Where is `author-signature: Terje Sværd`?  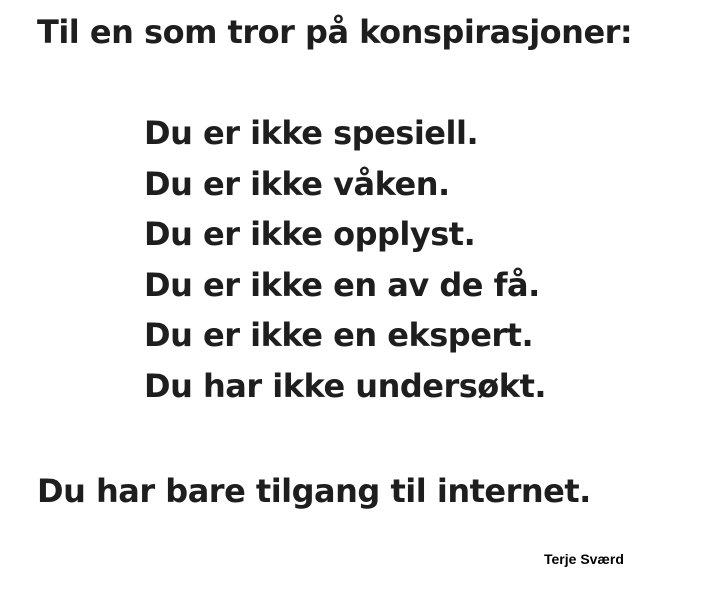 author-signature: Terje Sværd is located at coordinates (584, 559).